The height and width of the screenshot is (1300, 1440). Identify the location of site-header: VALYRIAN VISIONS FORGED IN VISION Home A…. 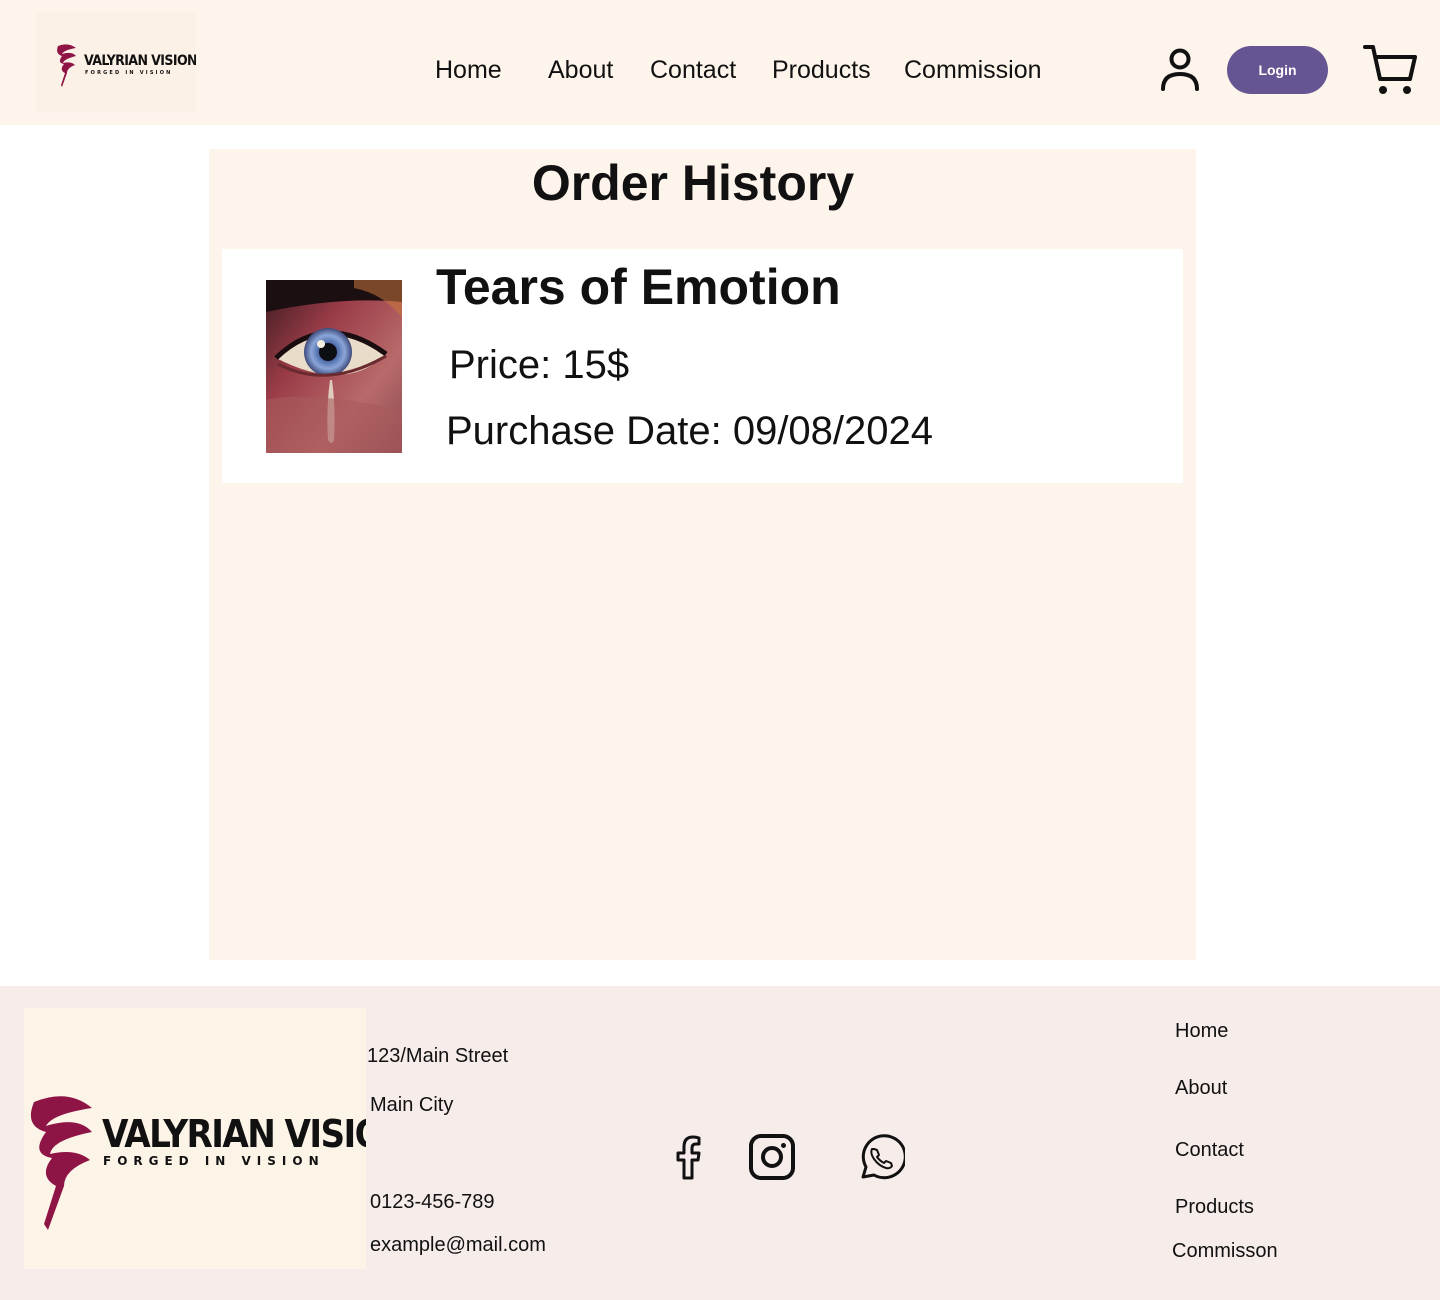
(720, 62).